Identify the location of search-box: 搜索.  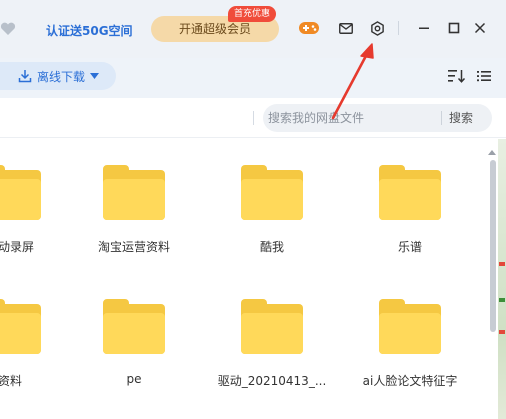
(377, 118).